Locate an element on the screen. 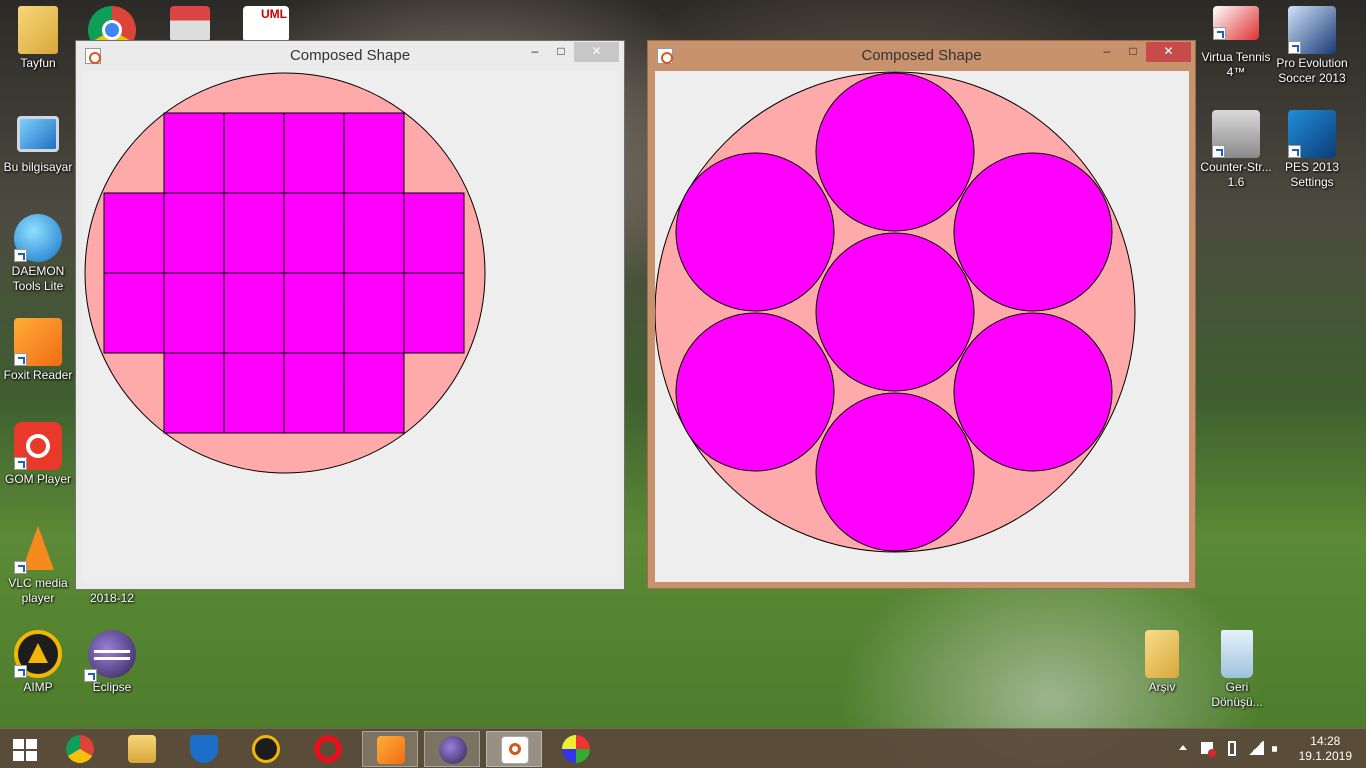  desktop-icon-app is located at coordinates (190, 25).